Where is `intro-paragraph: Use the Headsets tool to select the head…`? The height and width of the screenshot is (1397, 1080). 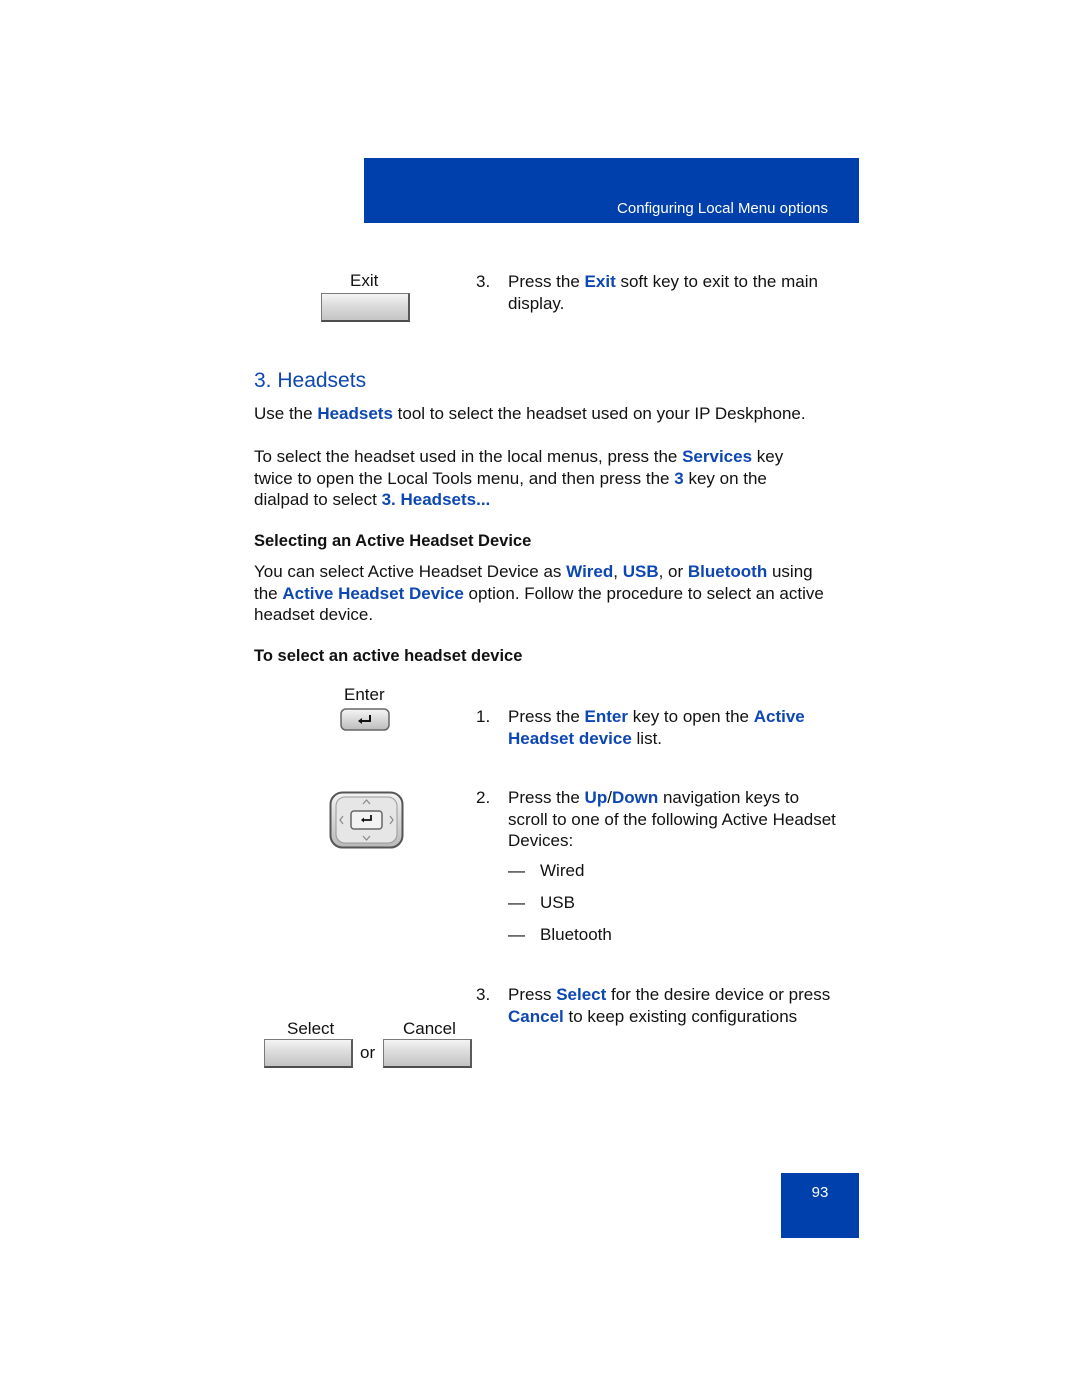
intro-paragraph: Use the Headsets tool to select the head… is located at coordinates (530, 413).